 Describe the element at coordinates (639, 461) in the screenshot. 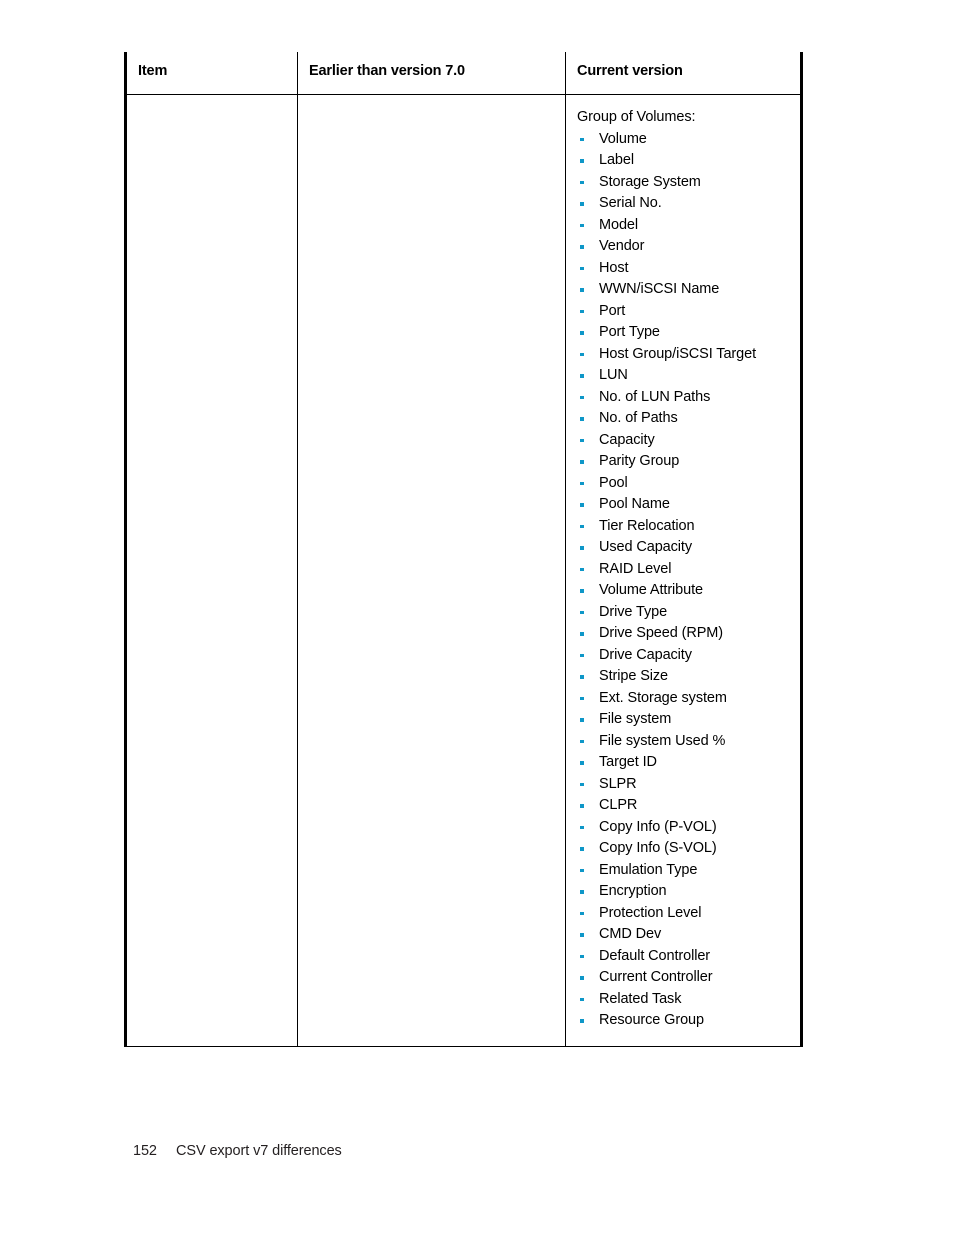

I see `list-item-label: Parity Group` at that location.